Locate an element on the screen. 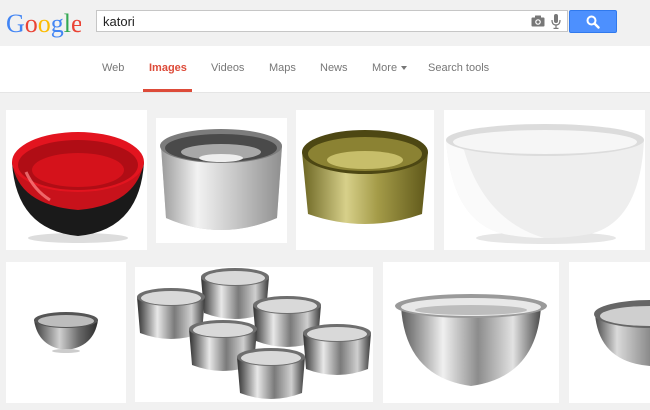  tab-web: Web is located at coordinates (113, 68).